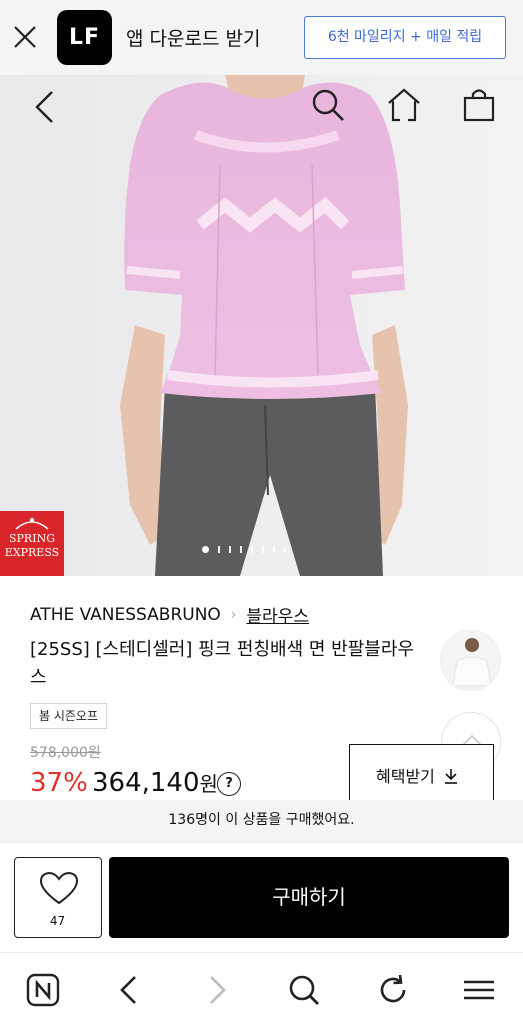 This screenshot has height=1024, width=523. What do you see at coordinates (59, 783) in the screenshot?
I see `discount-rate: 37%` at bounding box center [59, 783].